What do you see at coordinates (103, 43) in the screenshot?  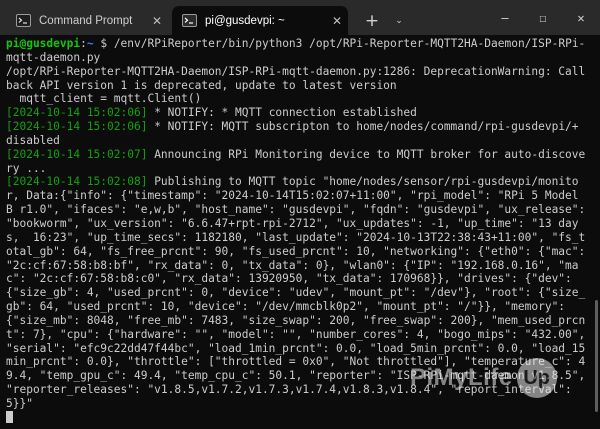 I see `prompt-symbol: $` at bounding box center [103, 43].